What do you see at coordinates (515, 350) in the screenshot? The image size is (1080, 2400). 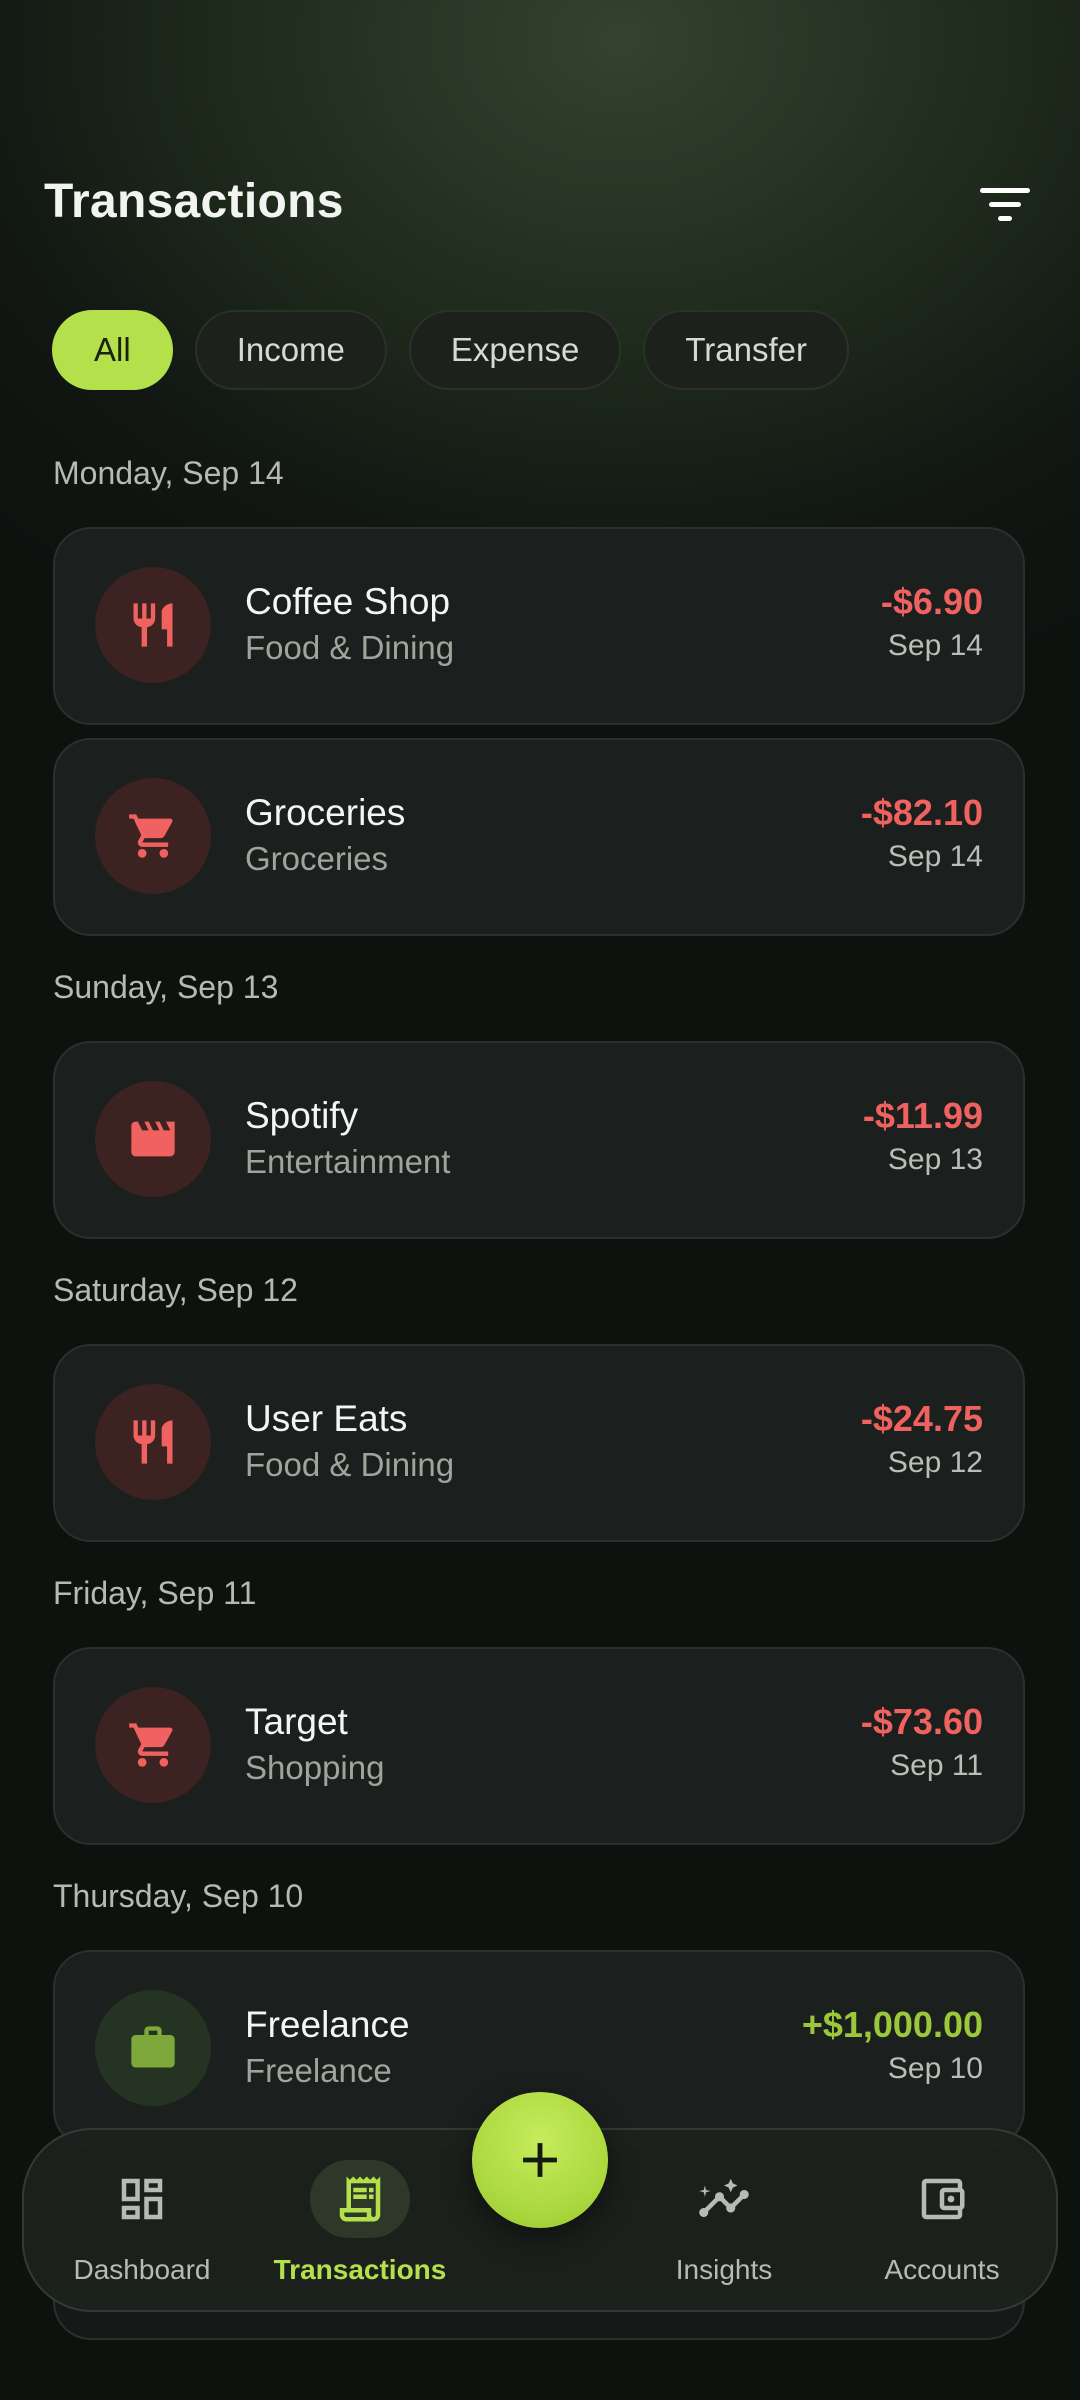 I see `chip-expense: Expense` at bounding box center [515, 350].